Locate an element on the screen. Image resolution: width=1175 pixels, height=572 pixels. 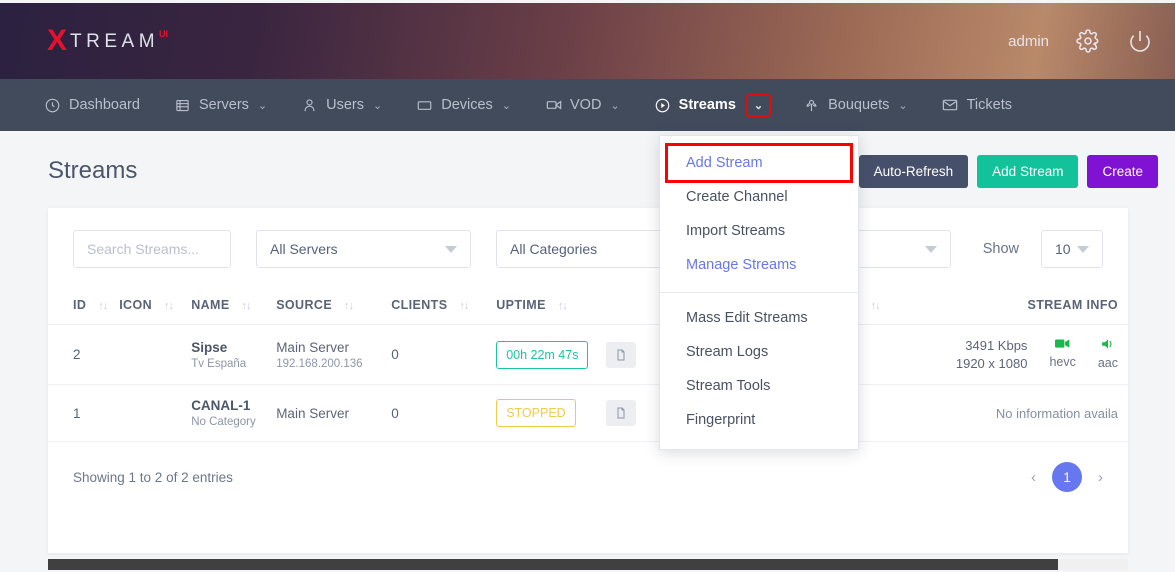
sort-icon-icon: ↑↓ is located at coordinates (169, 306).